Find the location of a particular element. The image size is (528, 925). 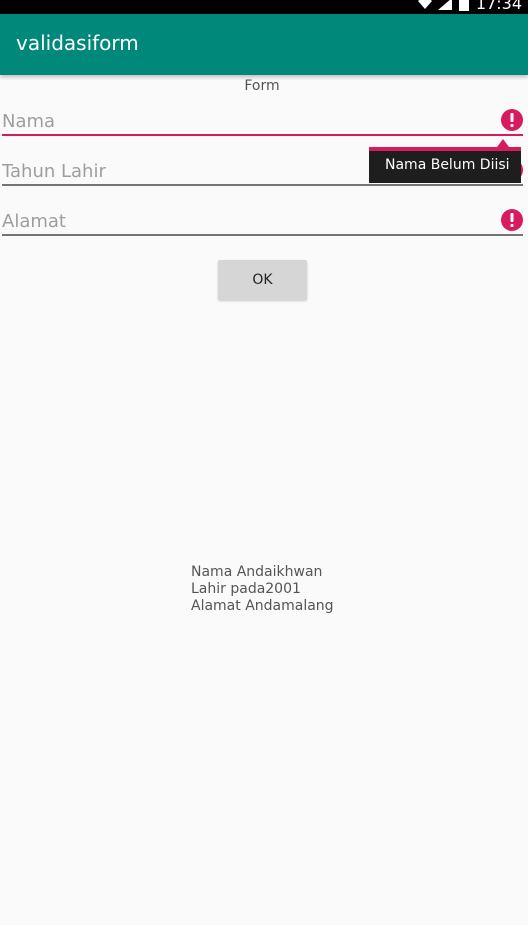

tahun-lahir-underline is located at coordinates (262, 185).